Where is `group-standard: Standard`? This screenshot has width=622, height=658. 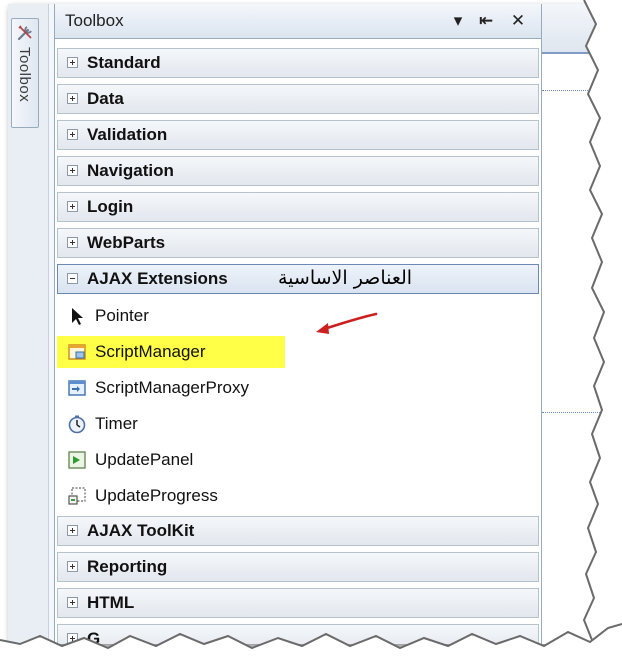 group-standard: Standard is located at coordinates (298, 63).